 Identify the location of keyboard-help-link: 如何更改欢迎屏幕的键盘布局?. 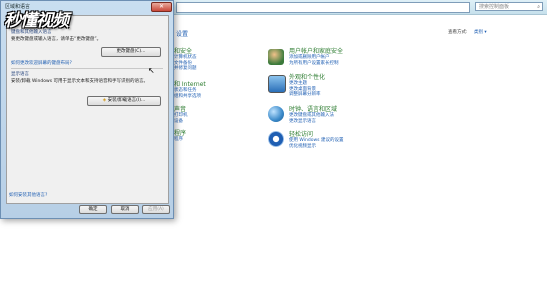
(41, 63).